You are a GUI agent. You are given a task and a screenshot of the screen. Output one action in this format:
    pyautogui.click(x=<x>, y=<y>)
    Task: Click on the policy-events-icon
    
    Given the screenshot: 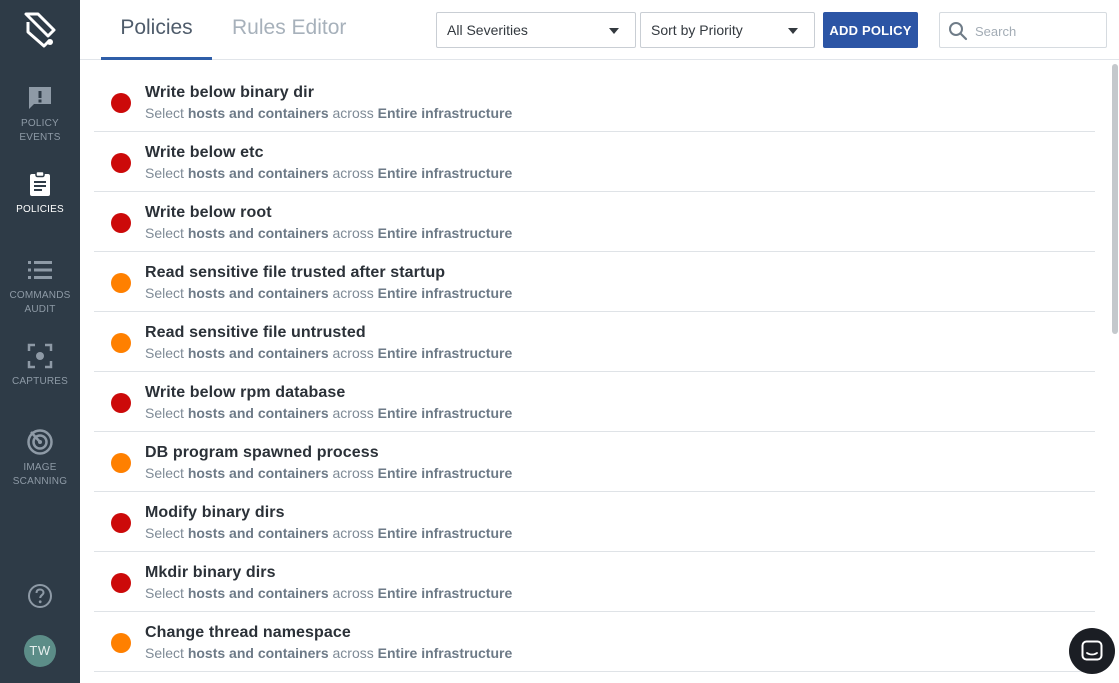 What is the action you would take?
    pyautogui.click(x=40, y=98)
    